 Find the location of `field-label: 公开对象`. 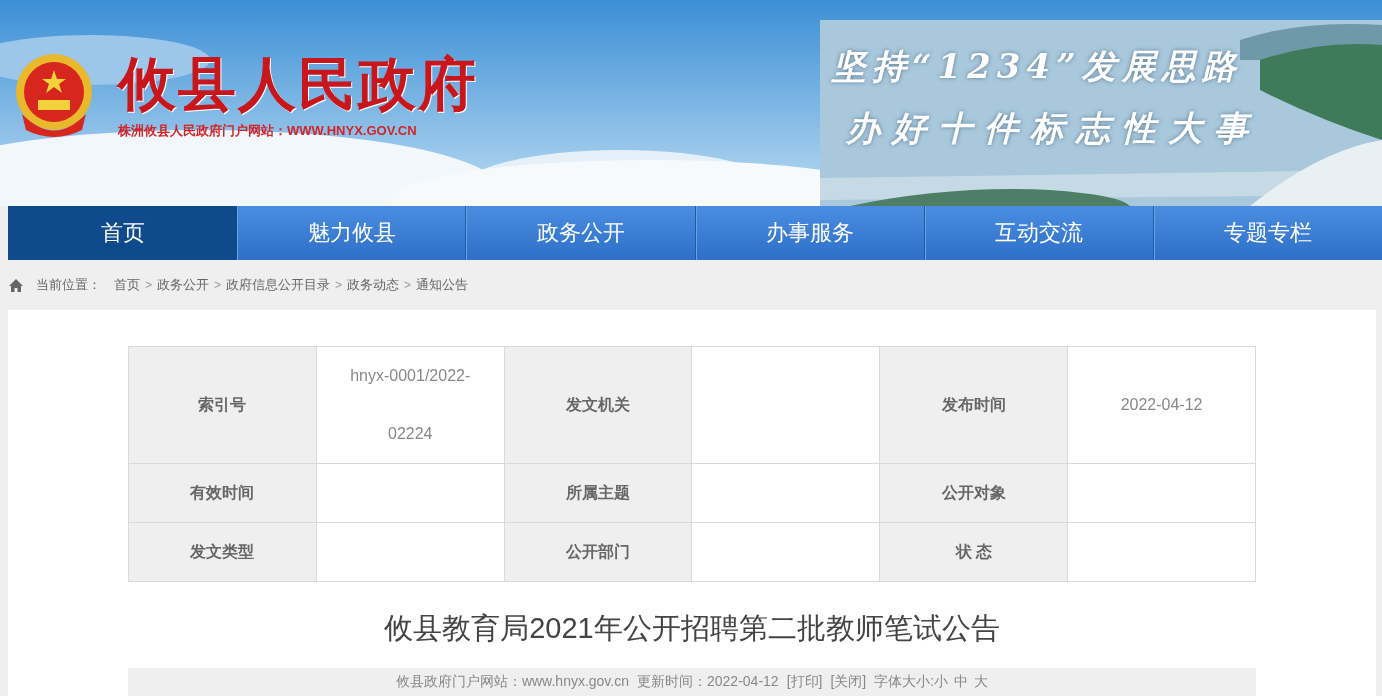

field-label: 公开对象 is located at coordinates (973, 493).